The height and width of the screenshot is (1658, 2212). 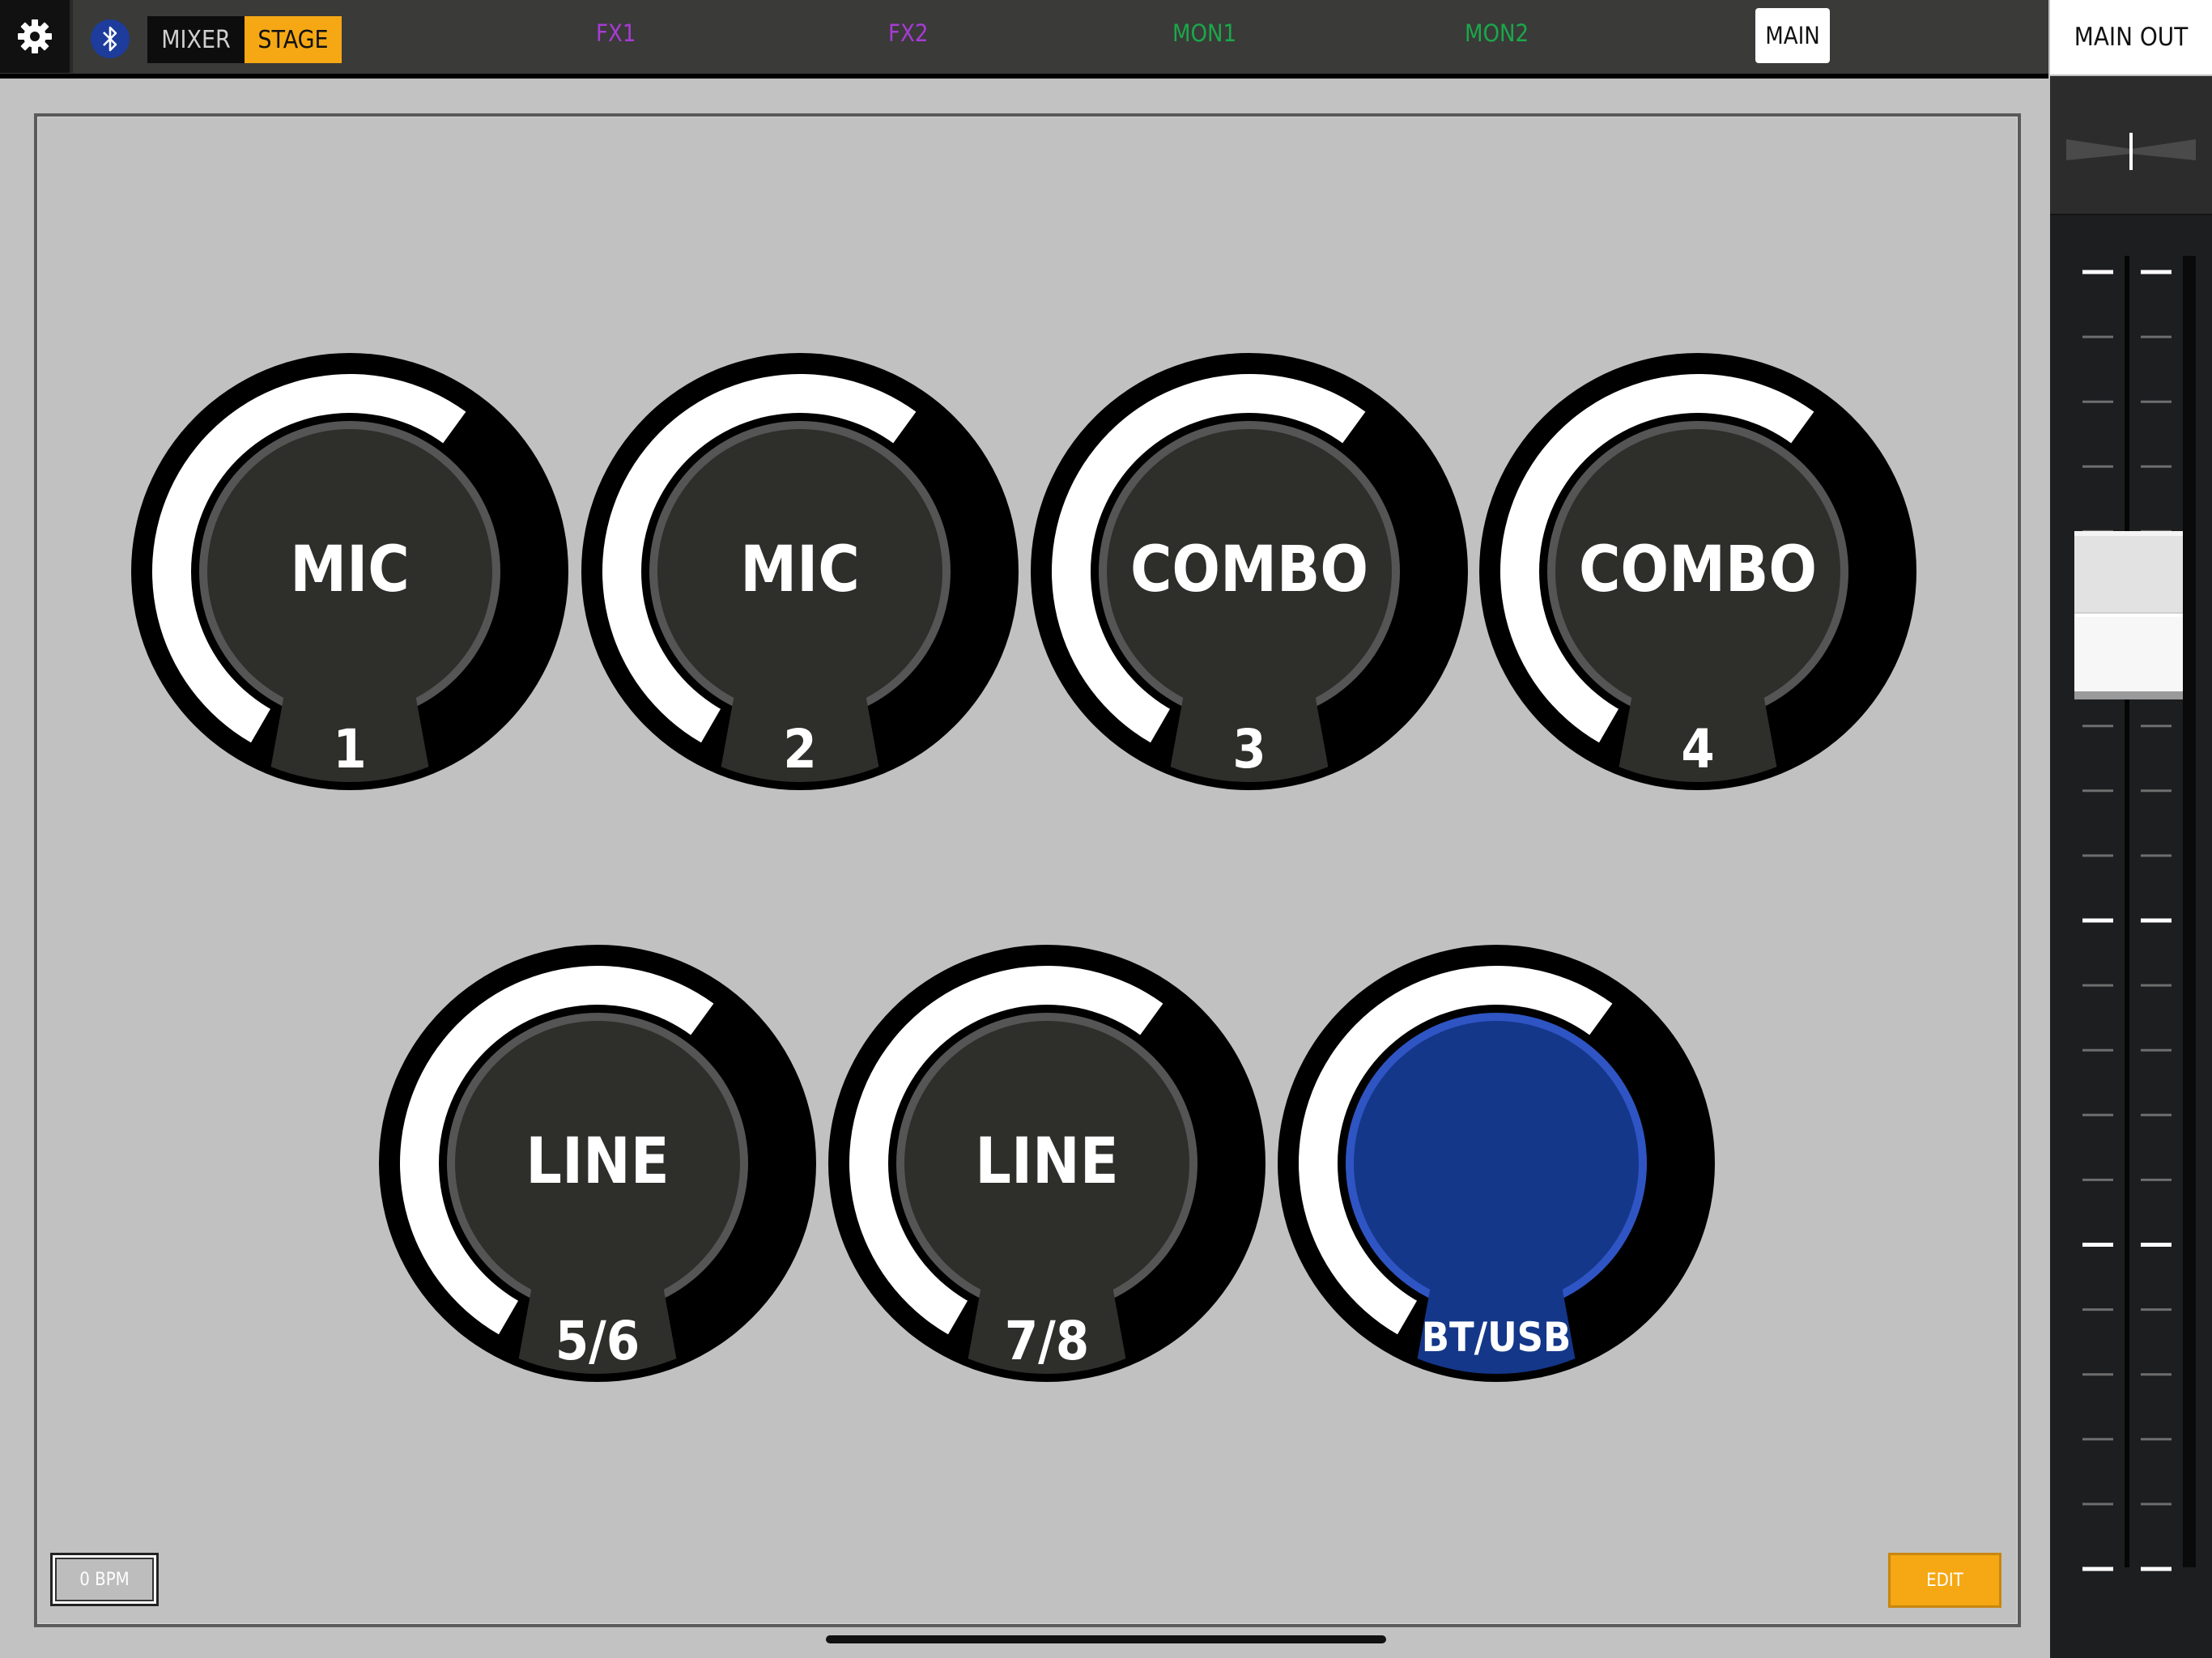 I want to click on tempo-button: 0 BPM, so click(x=104, y=1579).